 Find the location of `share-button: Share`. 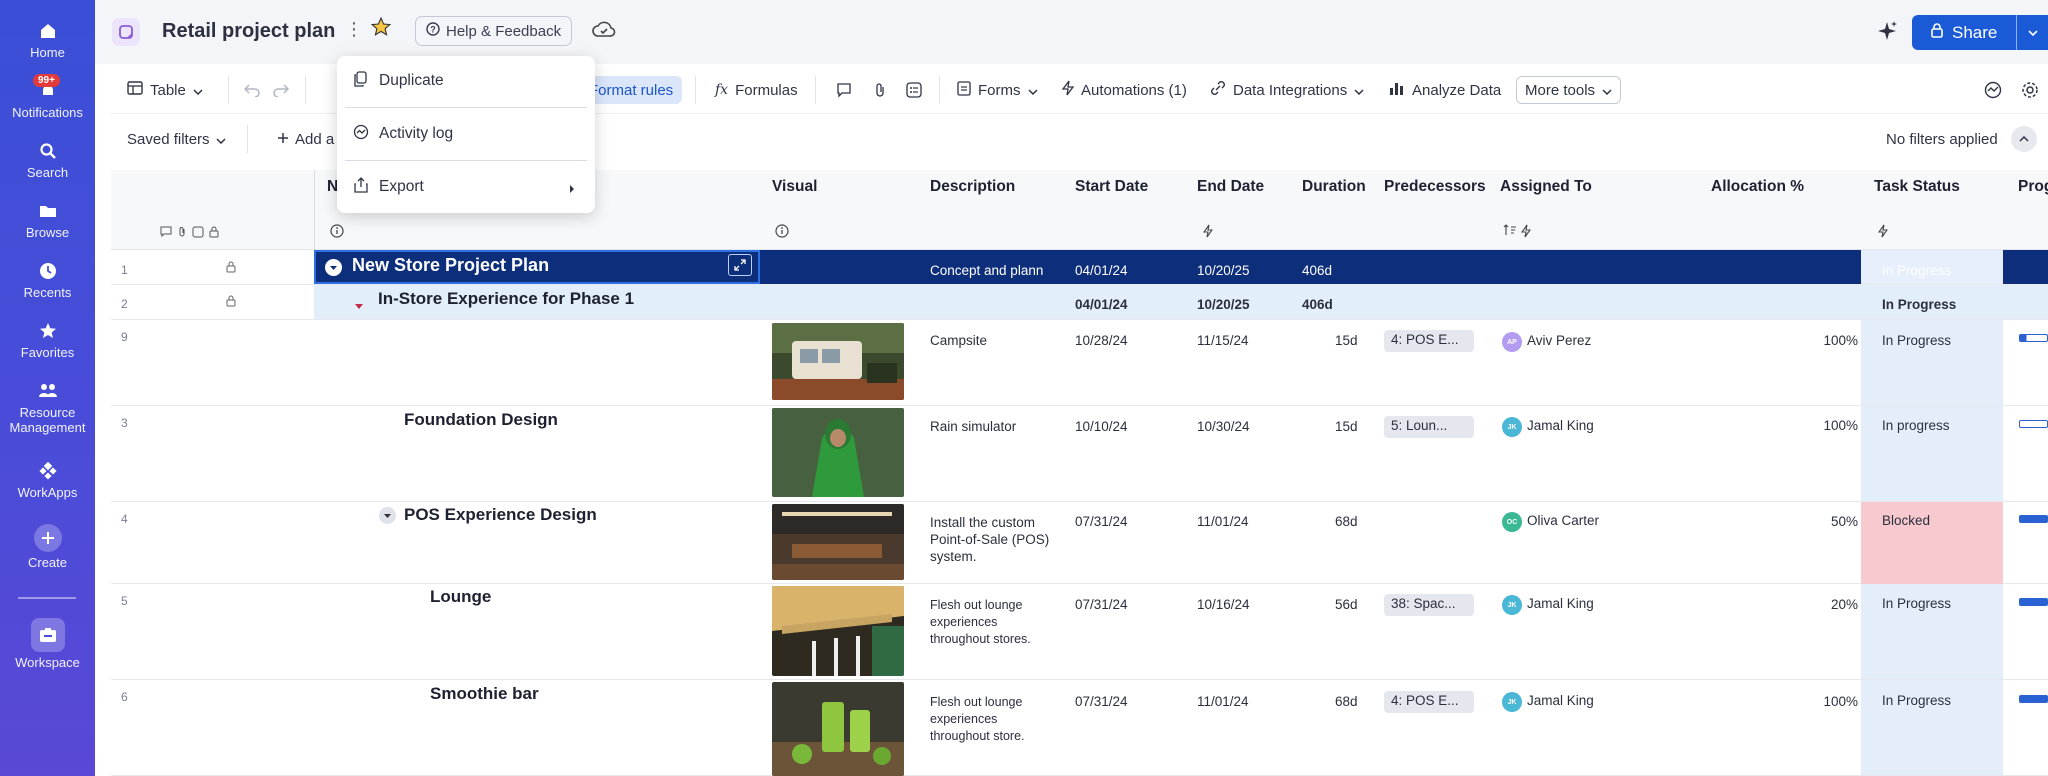

share-button: Share is located at coordinates (1980, 32).